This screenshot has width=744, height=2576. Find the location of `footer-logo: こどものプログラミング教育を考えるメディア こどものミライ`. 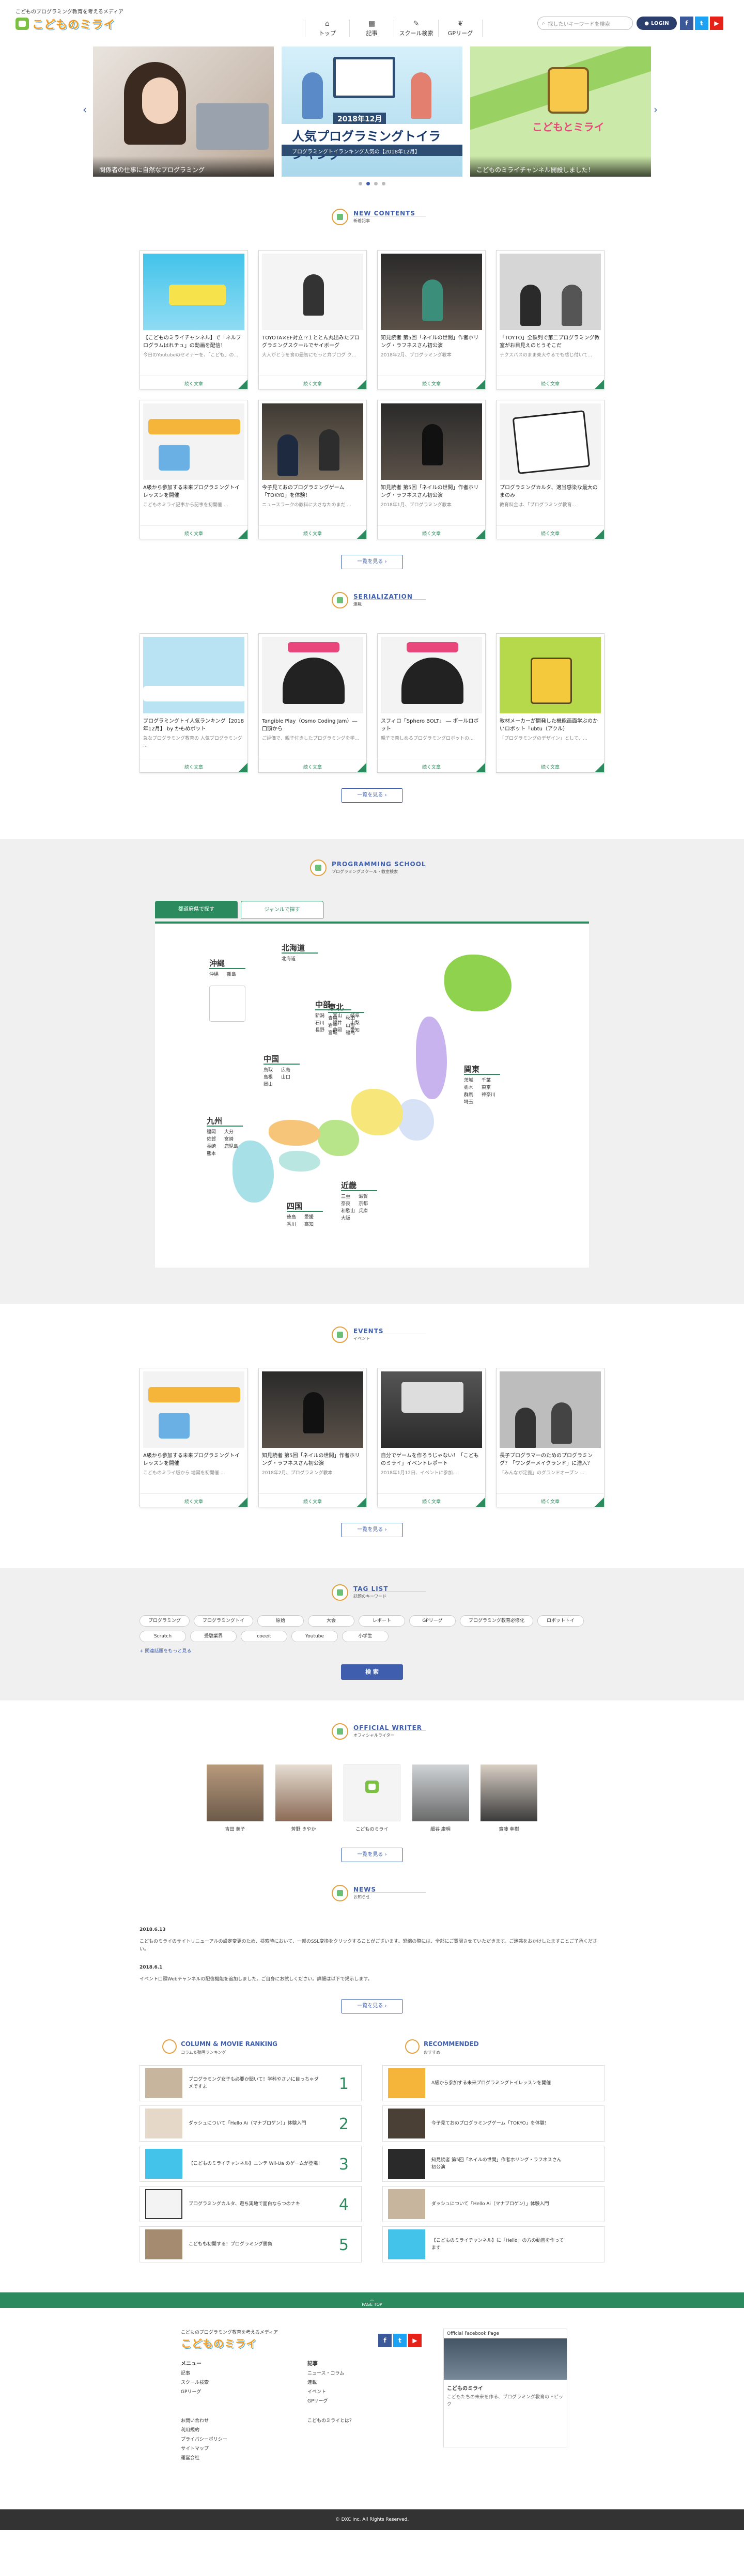

footer-logo: こどものプログラミング教育を考えるメディア こどものミライ is located at coordinates (230, 2339).